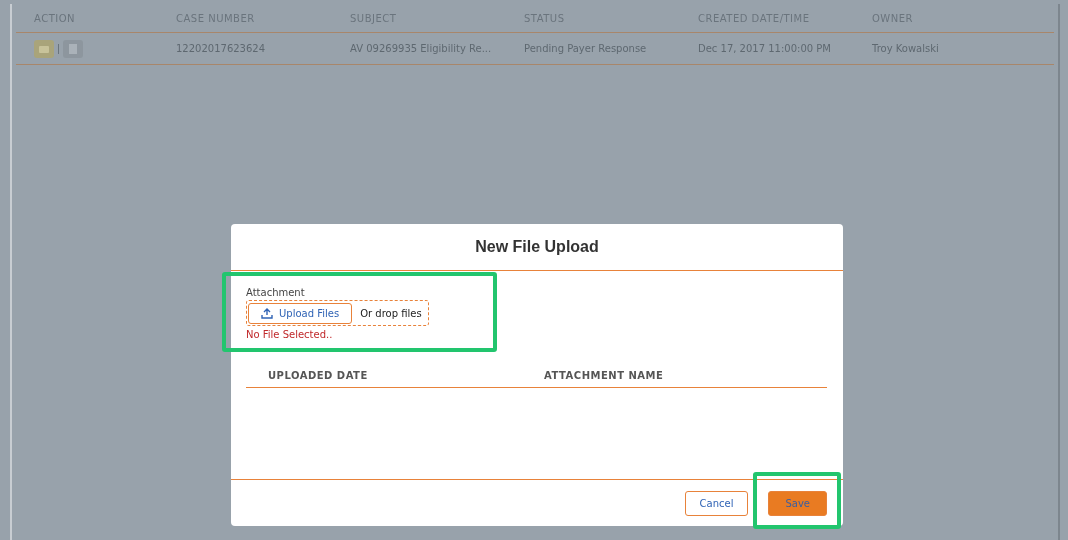 This screenshot has height=540, width=1068. What do you see at coordinates (275, 292) in the screenshot?
I see `field-label: Attachment` at bounding box center [275, 292].